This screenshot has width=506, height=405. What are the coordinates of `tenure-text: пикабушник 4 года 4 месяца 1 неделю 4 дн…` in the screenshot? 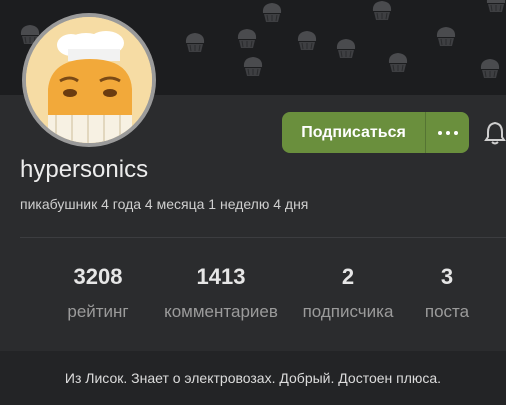 It's located at (164, 204).